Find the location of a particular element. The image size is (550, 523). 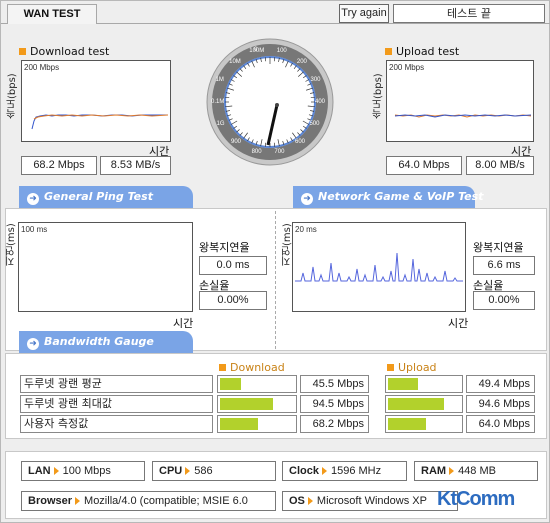

gauge-tick-label: 1G is located at coordinates (220, 124).